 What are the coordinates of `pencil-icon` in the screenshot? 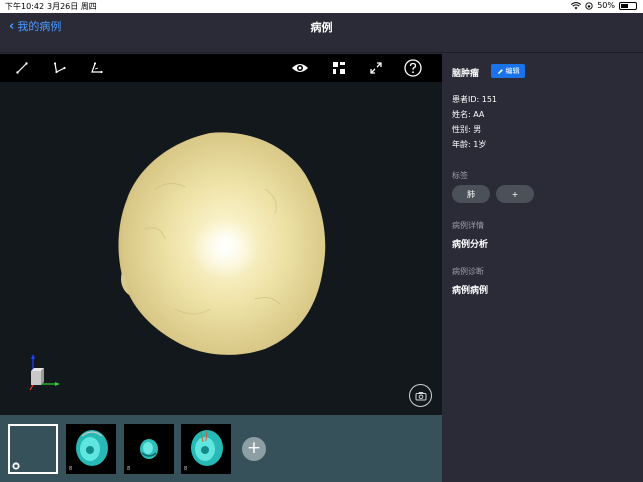 It's located at (500, 71).